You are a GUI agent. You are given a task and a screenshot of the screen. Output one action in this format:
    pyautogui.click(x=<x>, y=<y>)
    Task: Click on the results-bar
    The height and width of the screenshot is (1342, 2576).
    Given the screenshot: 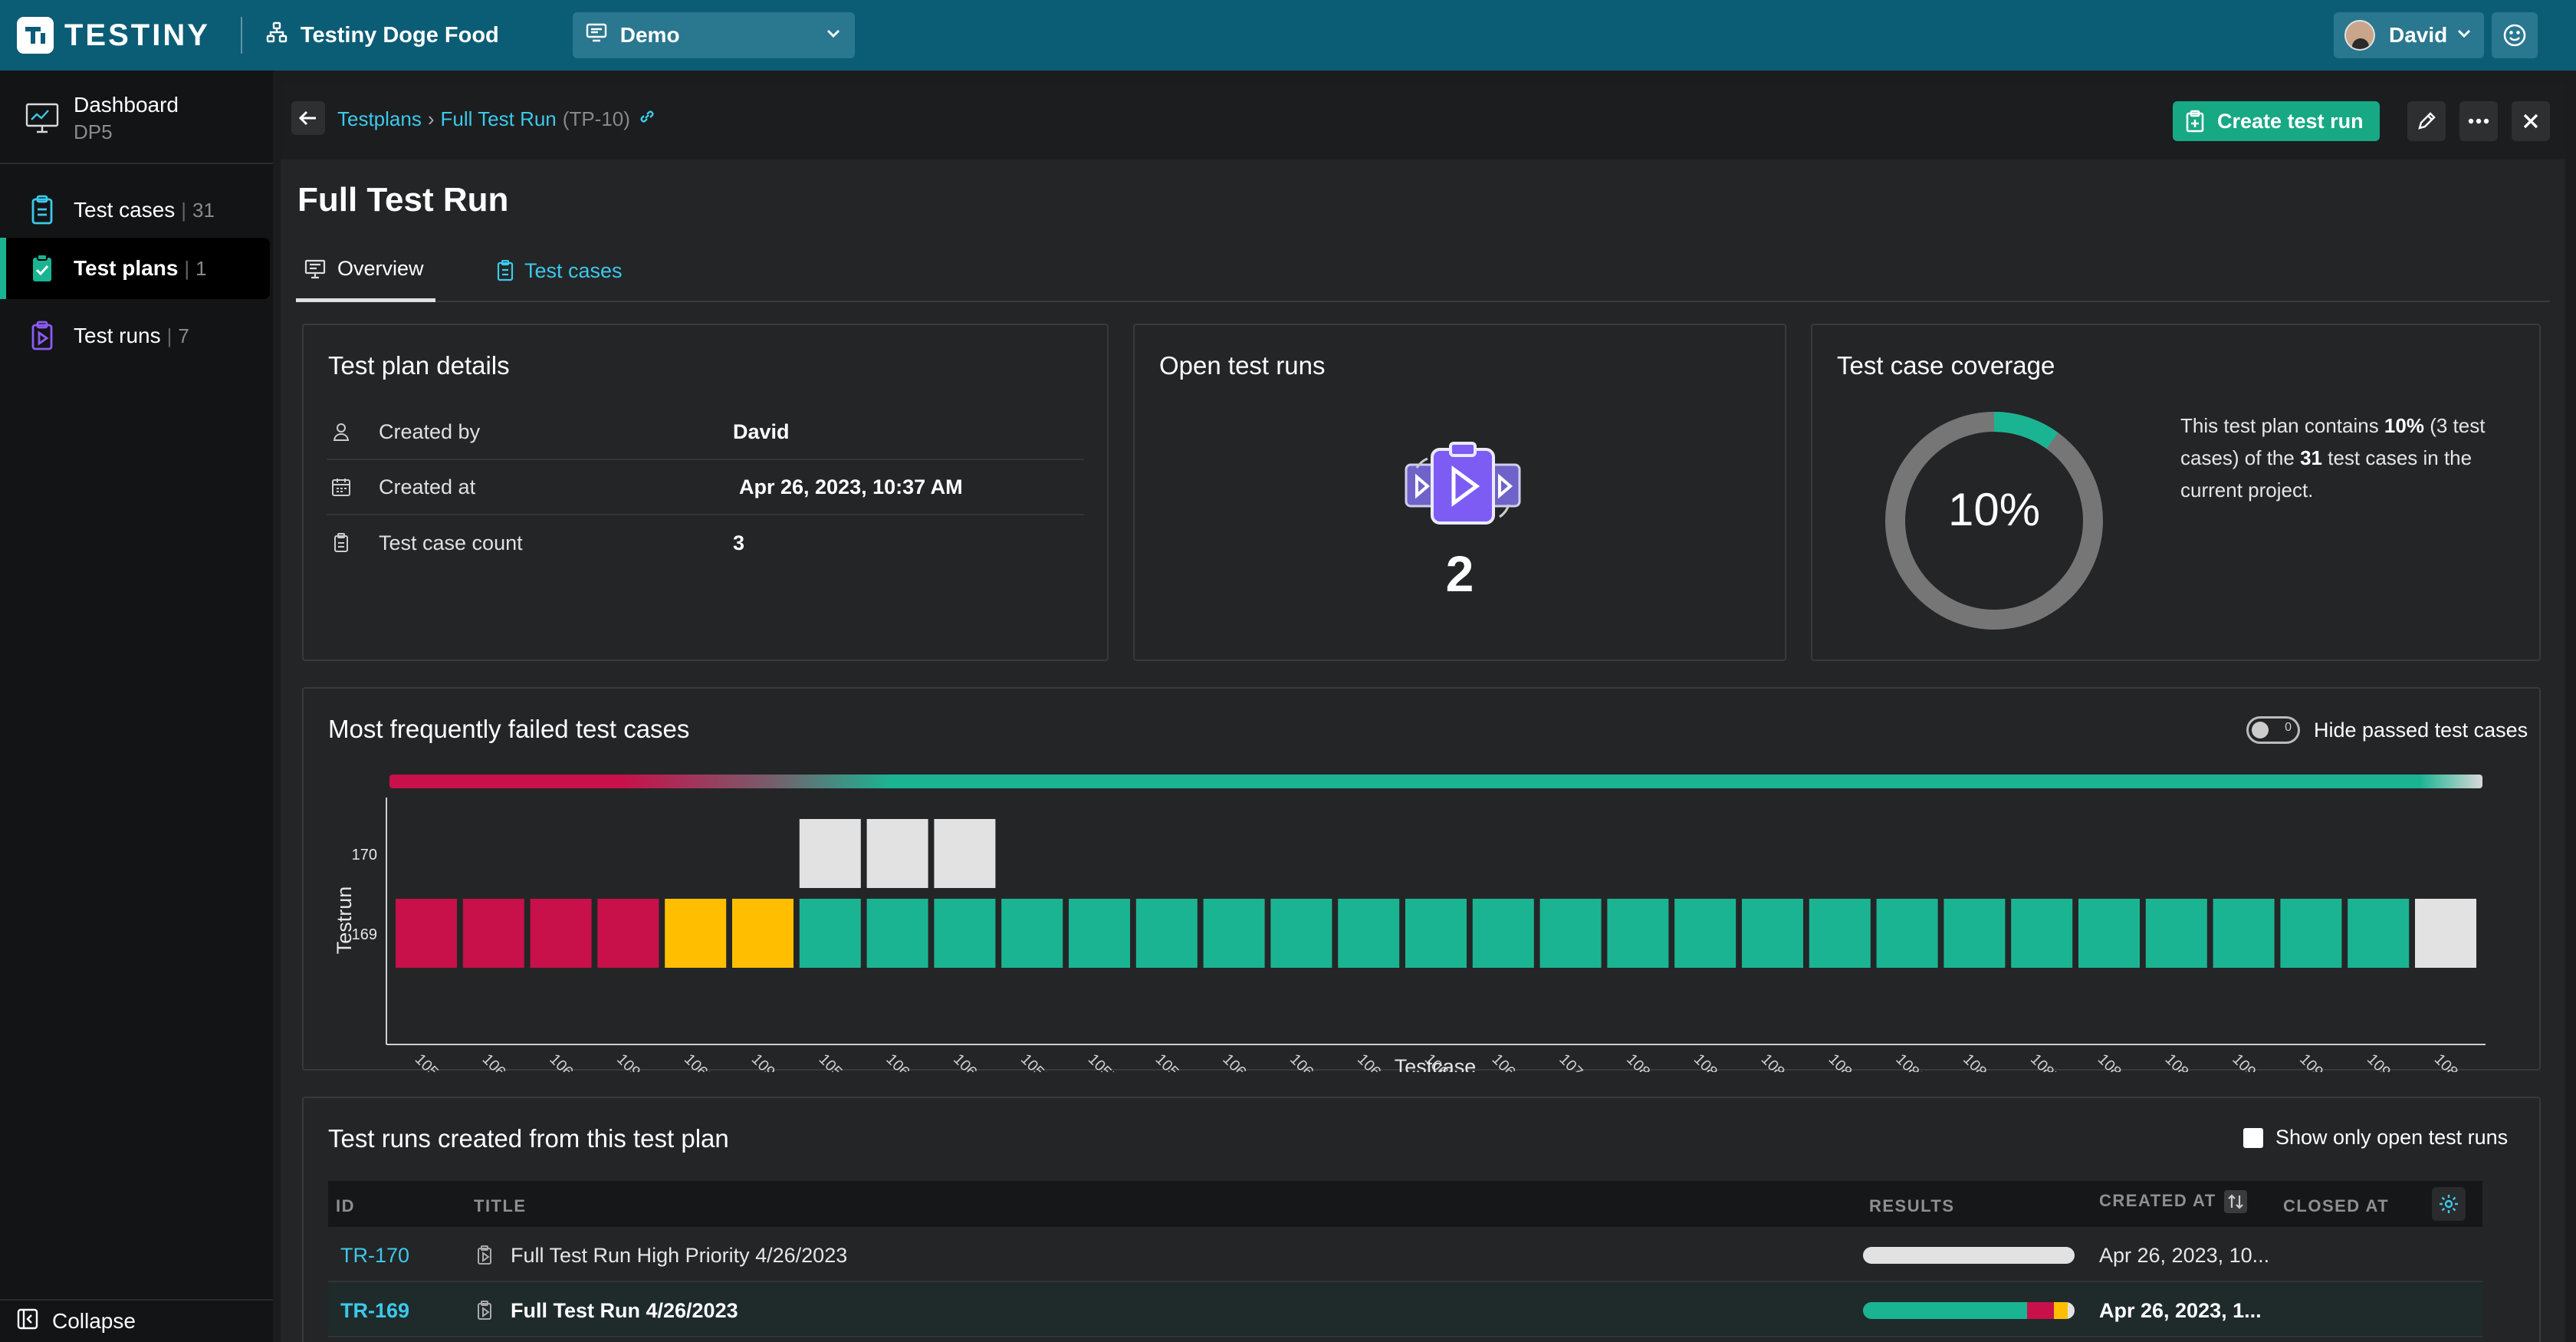 What is the action you would take?
    pyautogui.click(x=1969, y=1255)
    